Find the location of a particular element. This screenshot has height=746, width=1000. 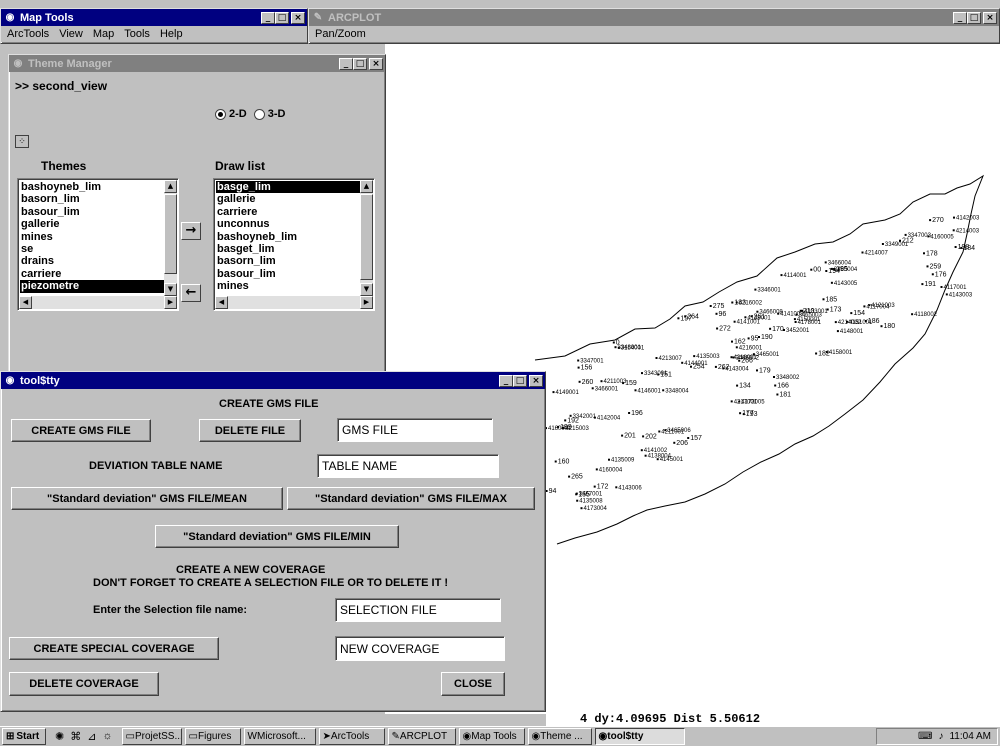

tray-volume-icon: ♪ is located at coordinates (940, 736).